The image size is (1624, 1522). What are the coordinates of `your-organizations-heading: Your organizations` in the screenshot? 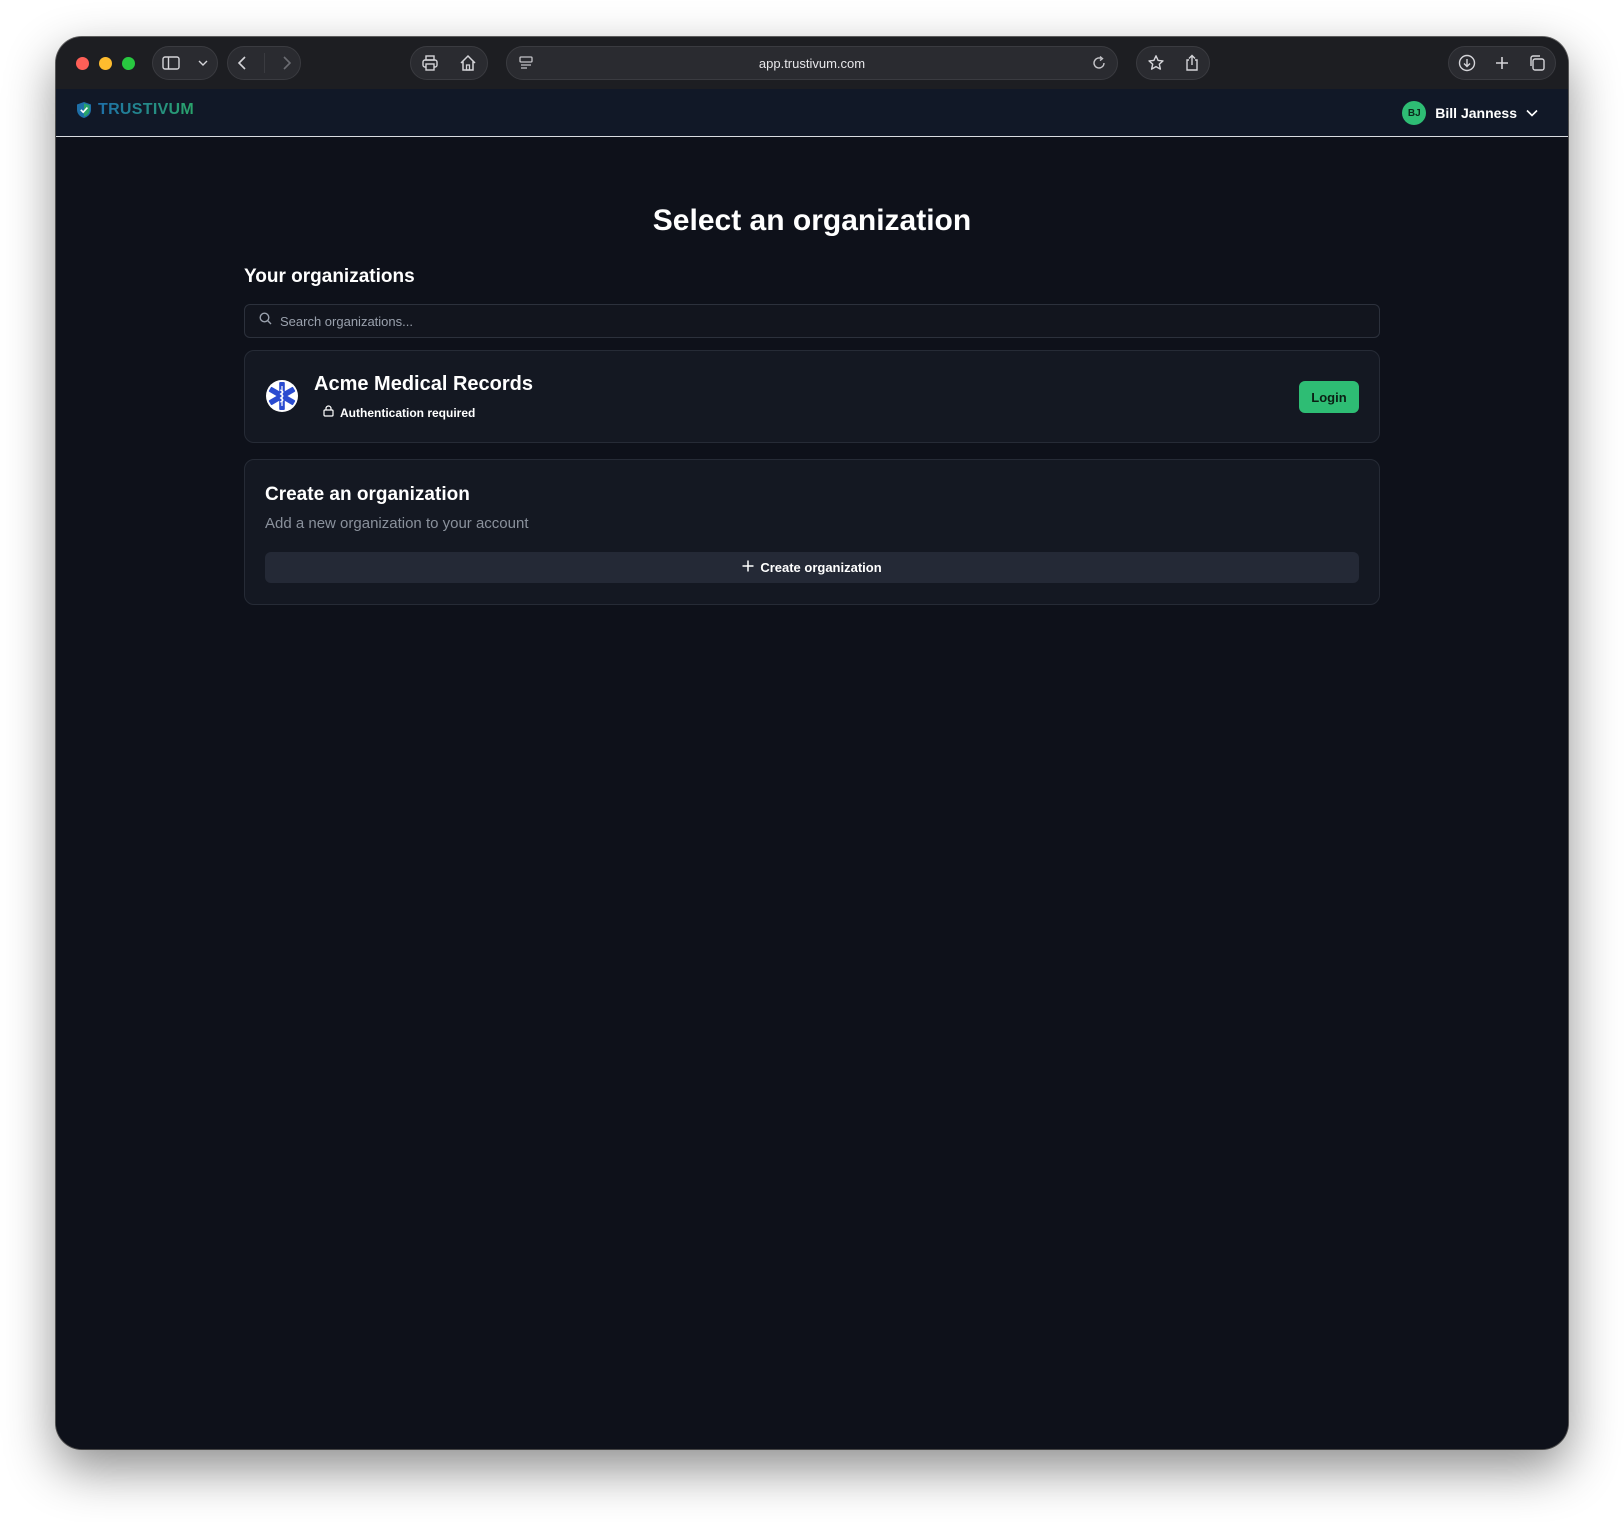 It's located at (329, 276).